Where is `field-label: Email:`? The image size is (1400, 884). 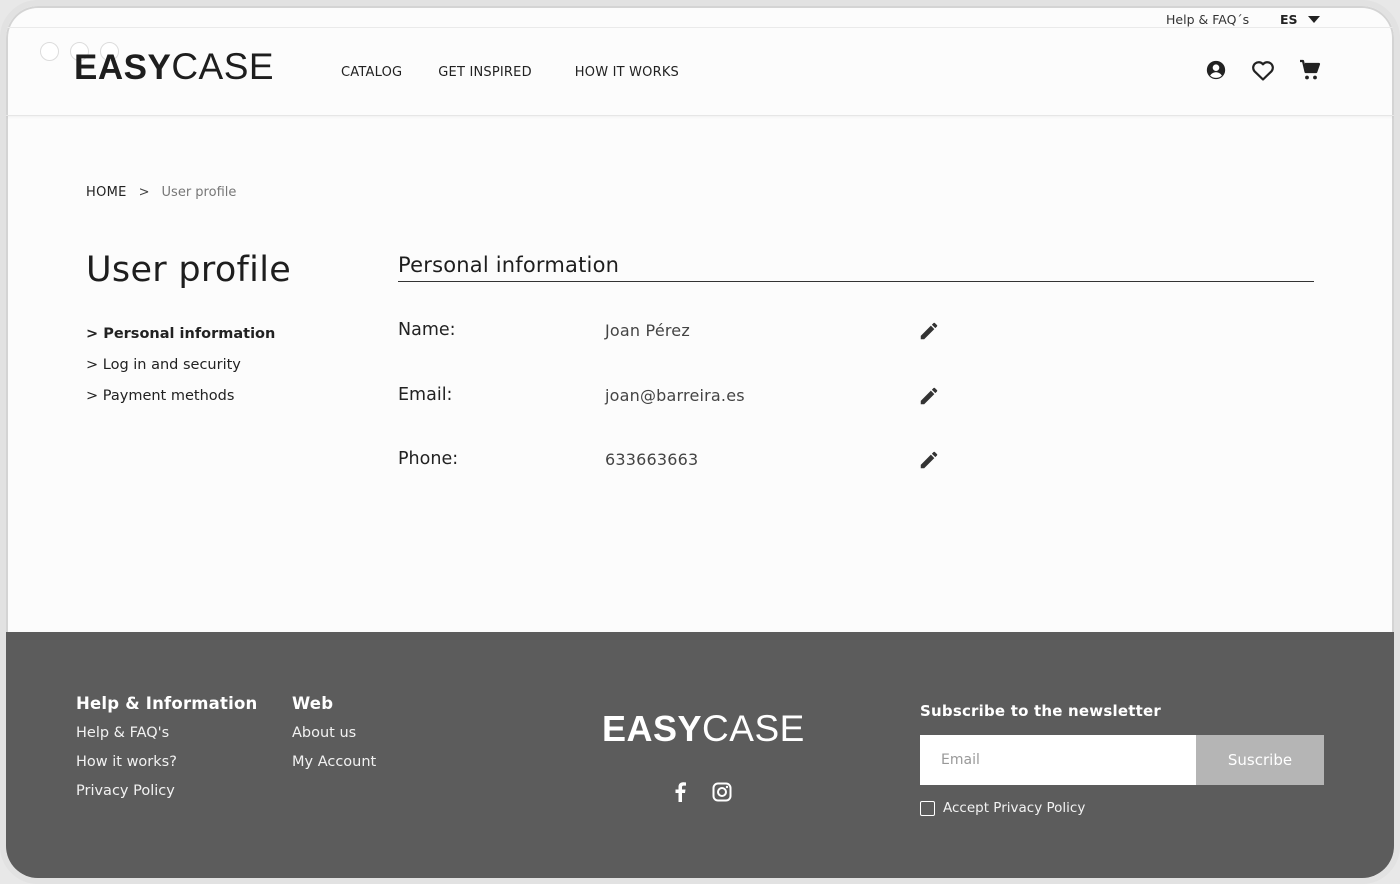 field-label: Email: is located at coordinates (425, 395).